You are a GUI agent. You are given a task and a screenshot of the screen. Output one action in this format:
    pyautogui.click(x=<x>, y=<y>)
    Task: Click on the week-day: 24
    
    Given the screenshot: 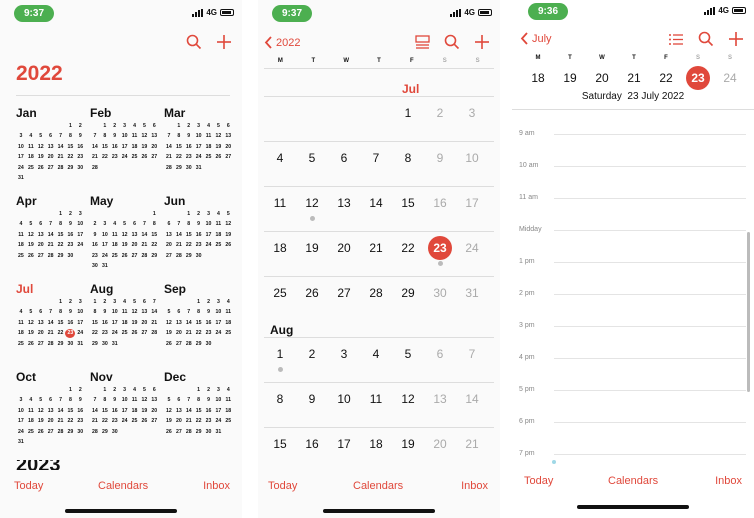 What is the action you would take?
    pyautogui.click(x=730, y=78)
    